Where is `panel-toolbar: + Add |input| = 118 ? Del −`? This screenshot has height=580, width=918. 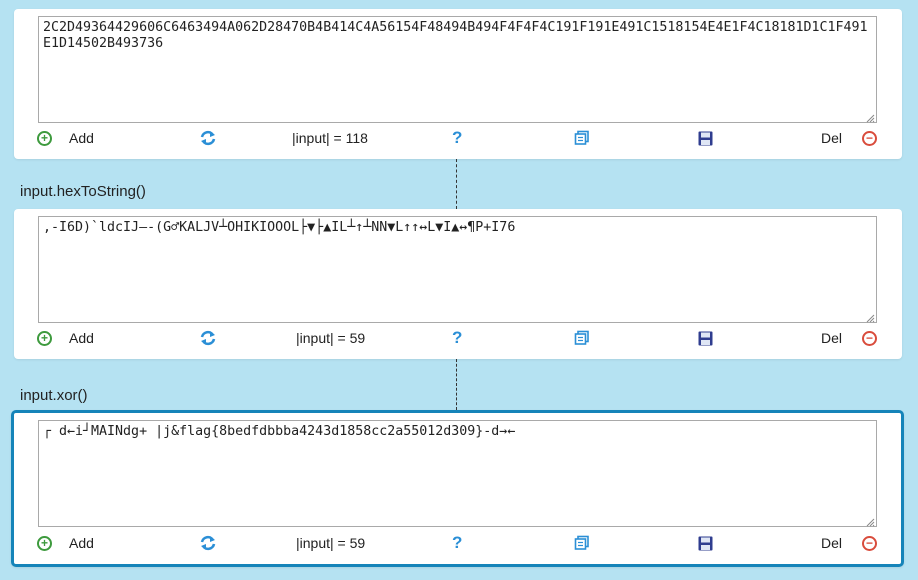
panel-toolbar: + Add |input| = 118 ? Del − is located at coordinates (458, 138).